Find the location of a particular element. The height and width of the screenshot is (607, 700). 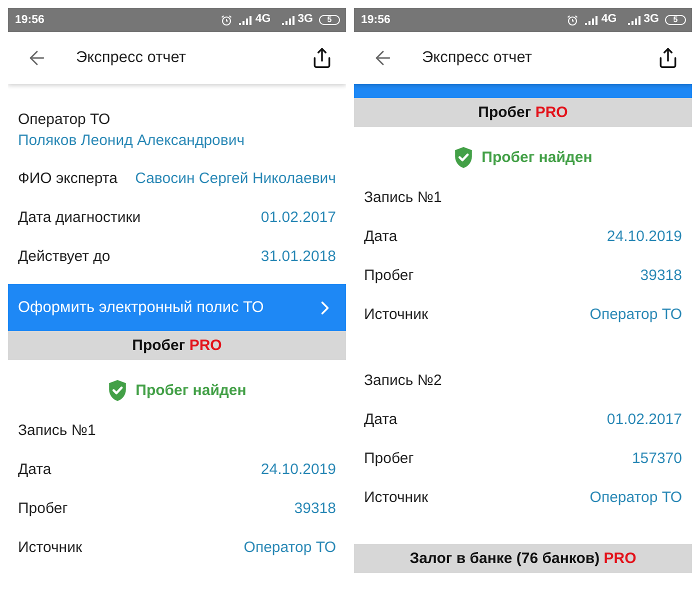

field-value: 157370 is located at coordinates (657, 458).